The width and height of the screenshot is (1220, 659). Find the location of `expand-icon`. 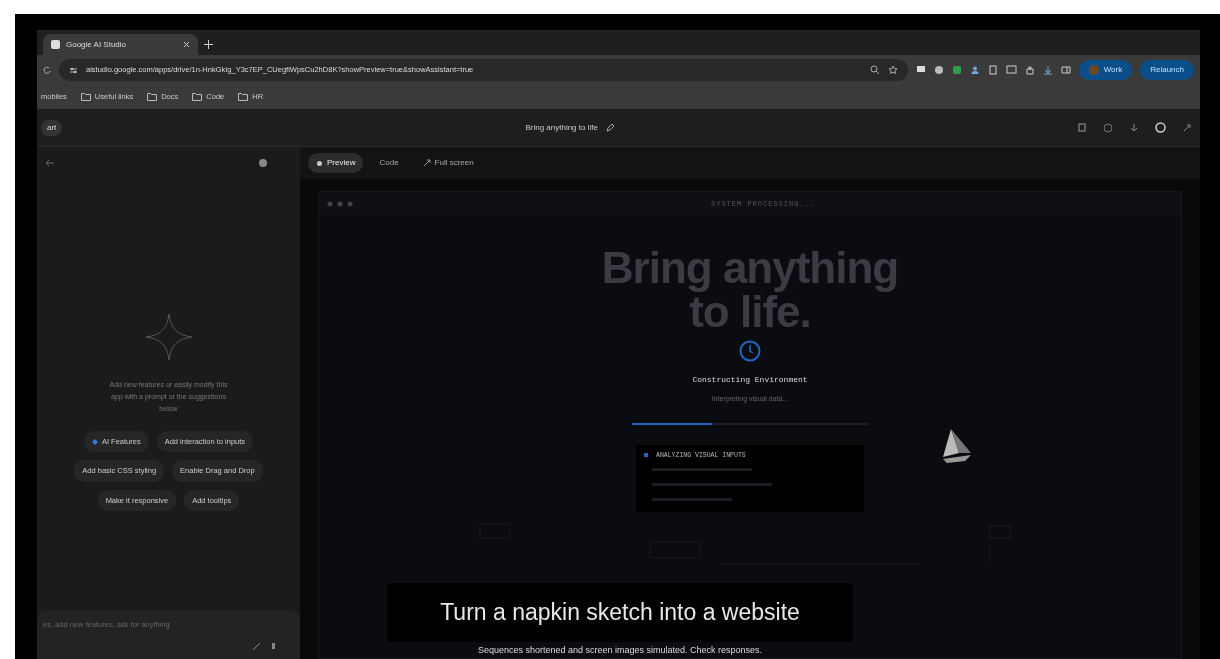

expand-icon is located at coordinates (426, 163).